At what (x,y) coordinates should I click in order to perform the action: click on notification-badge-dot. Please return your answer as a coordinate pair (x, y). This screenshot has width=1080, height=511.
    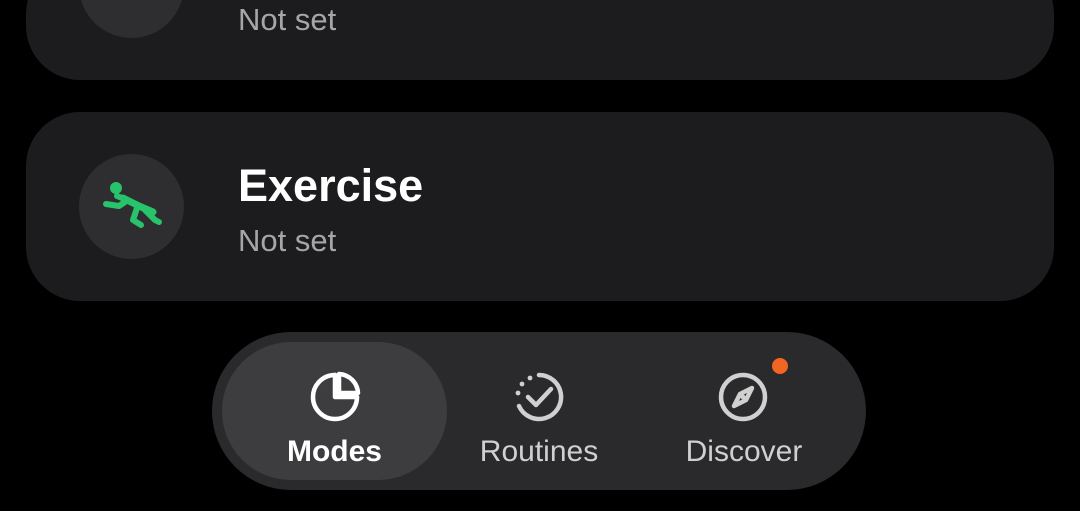
    Looking at the image, I should click on (780, 366).